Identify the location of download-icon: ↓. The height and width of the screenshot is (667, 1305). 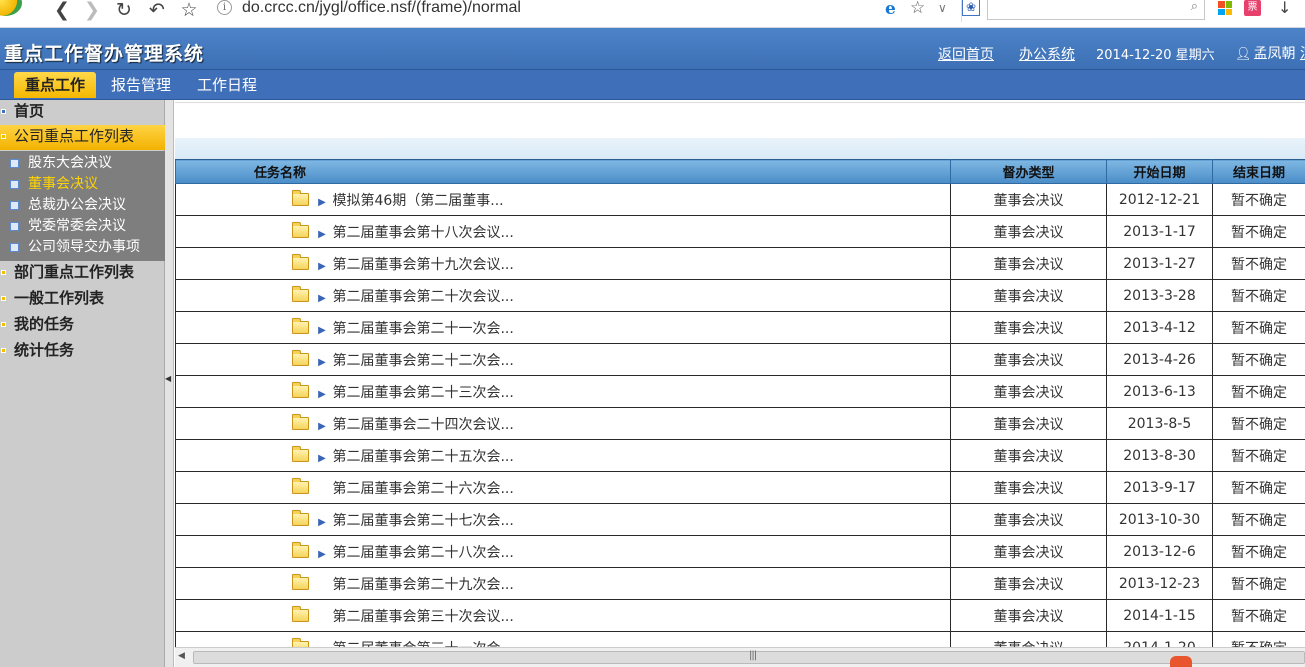
(1284, 8).